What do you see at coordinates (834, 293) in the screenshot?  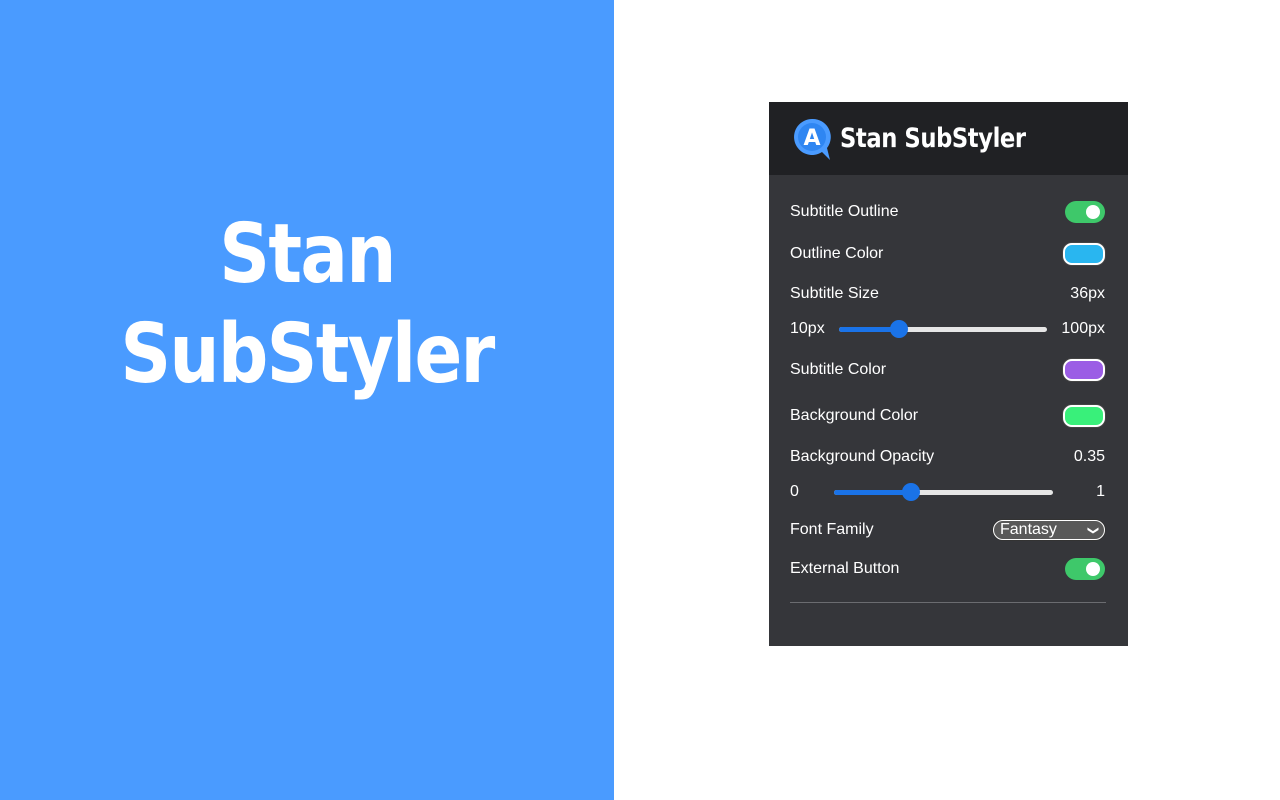 I see `subtitle-size-label: Subtitle Size` at bounding box center [834, 293].